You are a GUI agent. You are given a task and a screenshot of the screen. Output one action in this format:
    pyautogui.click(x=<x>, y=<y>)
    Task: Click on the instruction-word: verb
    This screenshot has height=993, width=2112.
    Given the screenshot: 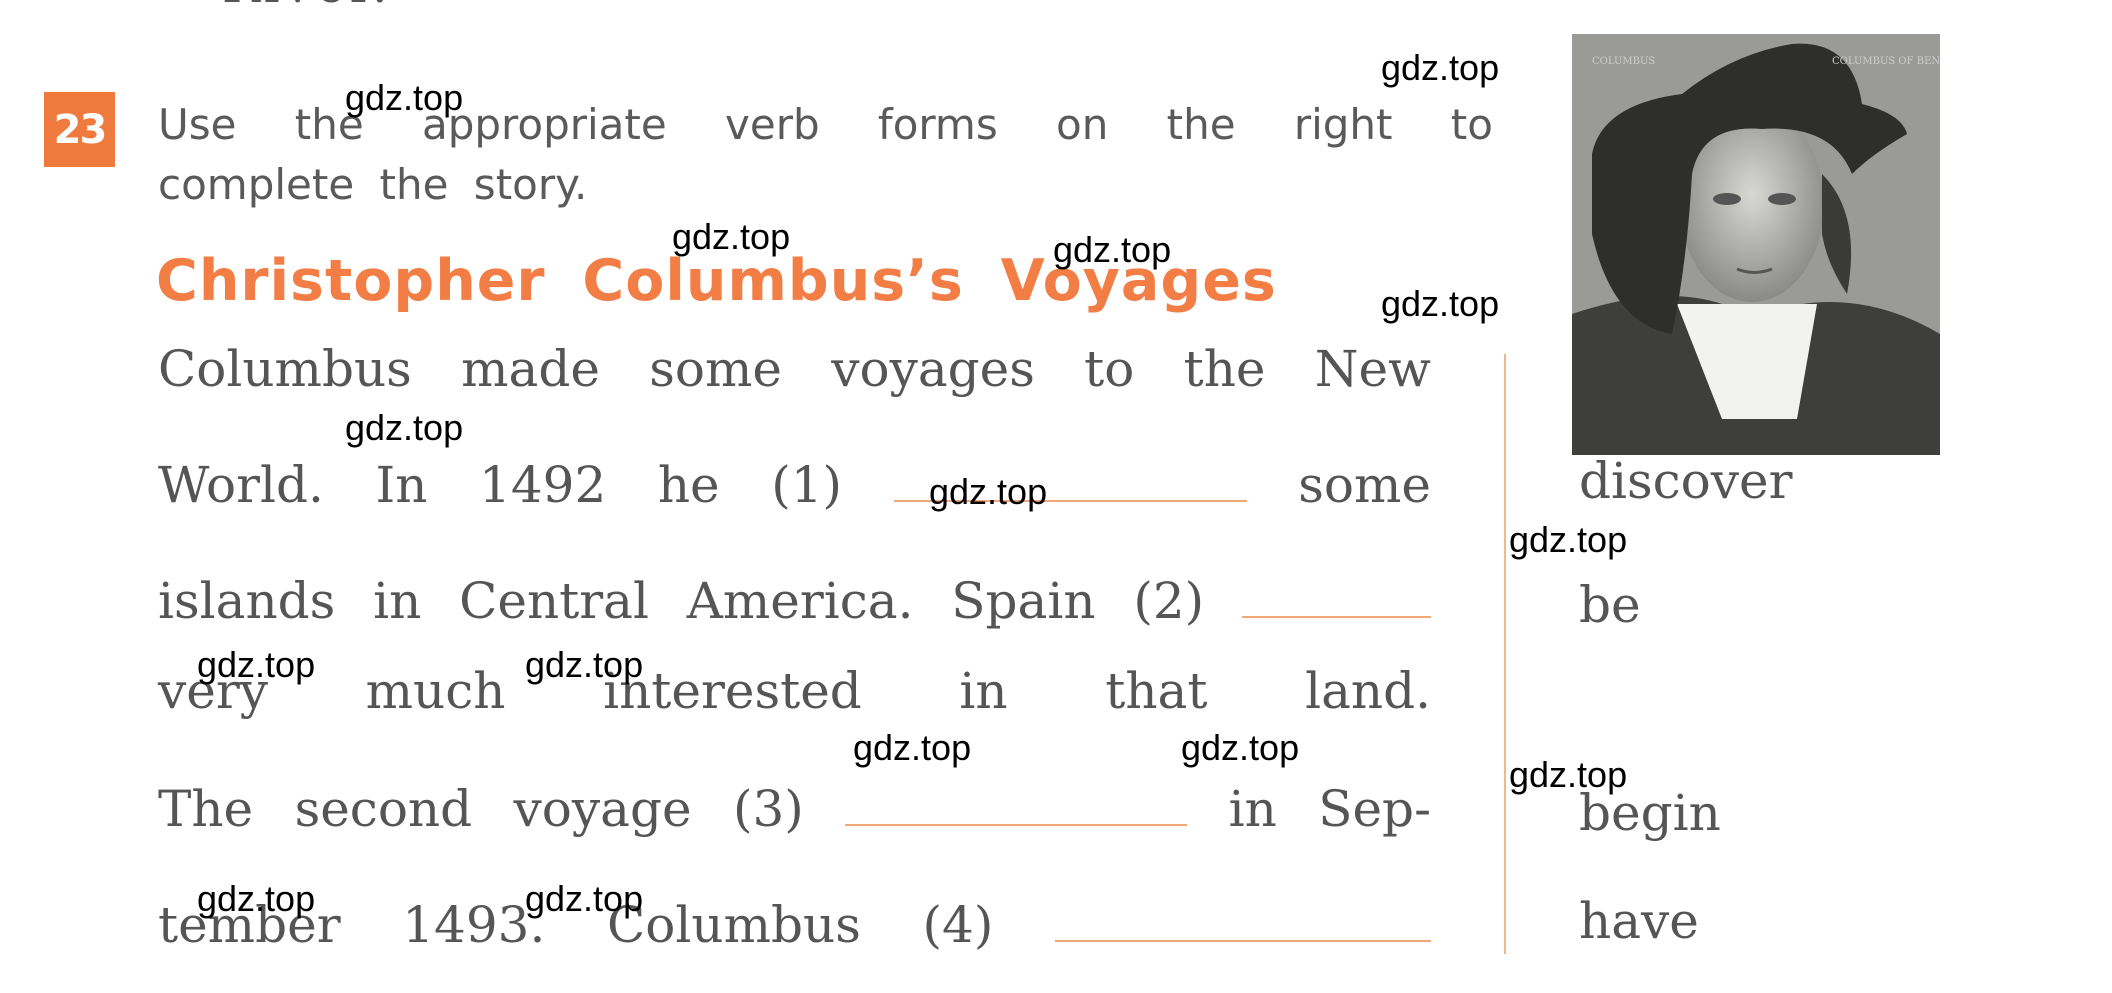 What is the action you would take?
    pyautogui.click(x=772, y=124)
    